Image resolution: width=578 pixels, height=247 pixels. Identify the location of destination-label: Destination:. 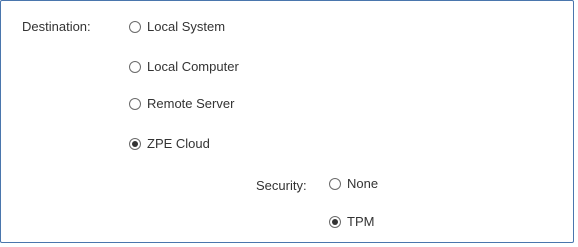
(56, 26).